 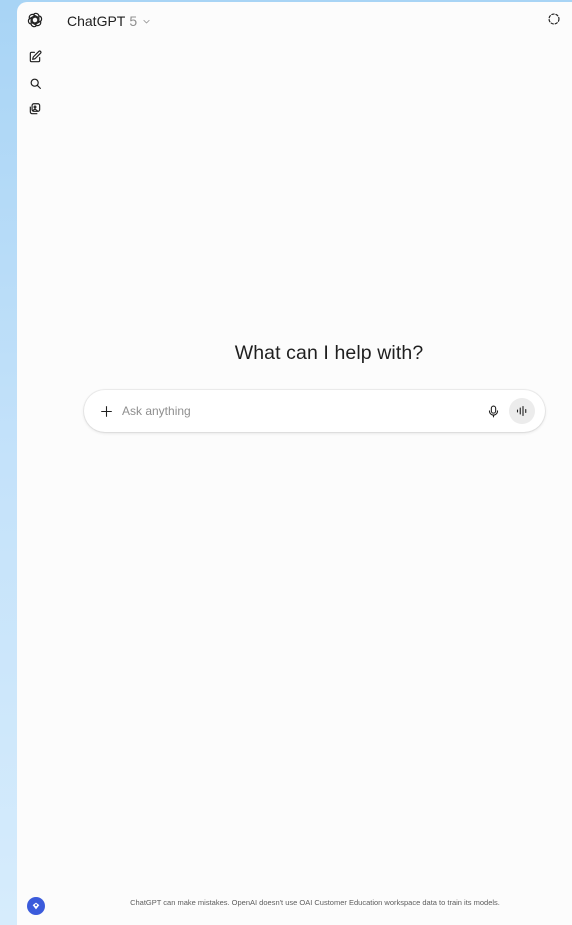 I want to click on attach-plus-icon, so click(x=106, y=411).